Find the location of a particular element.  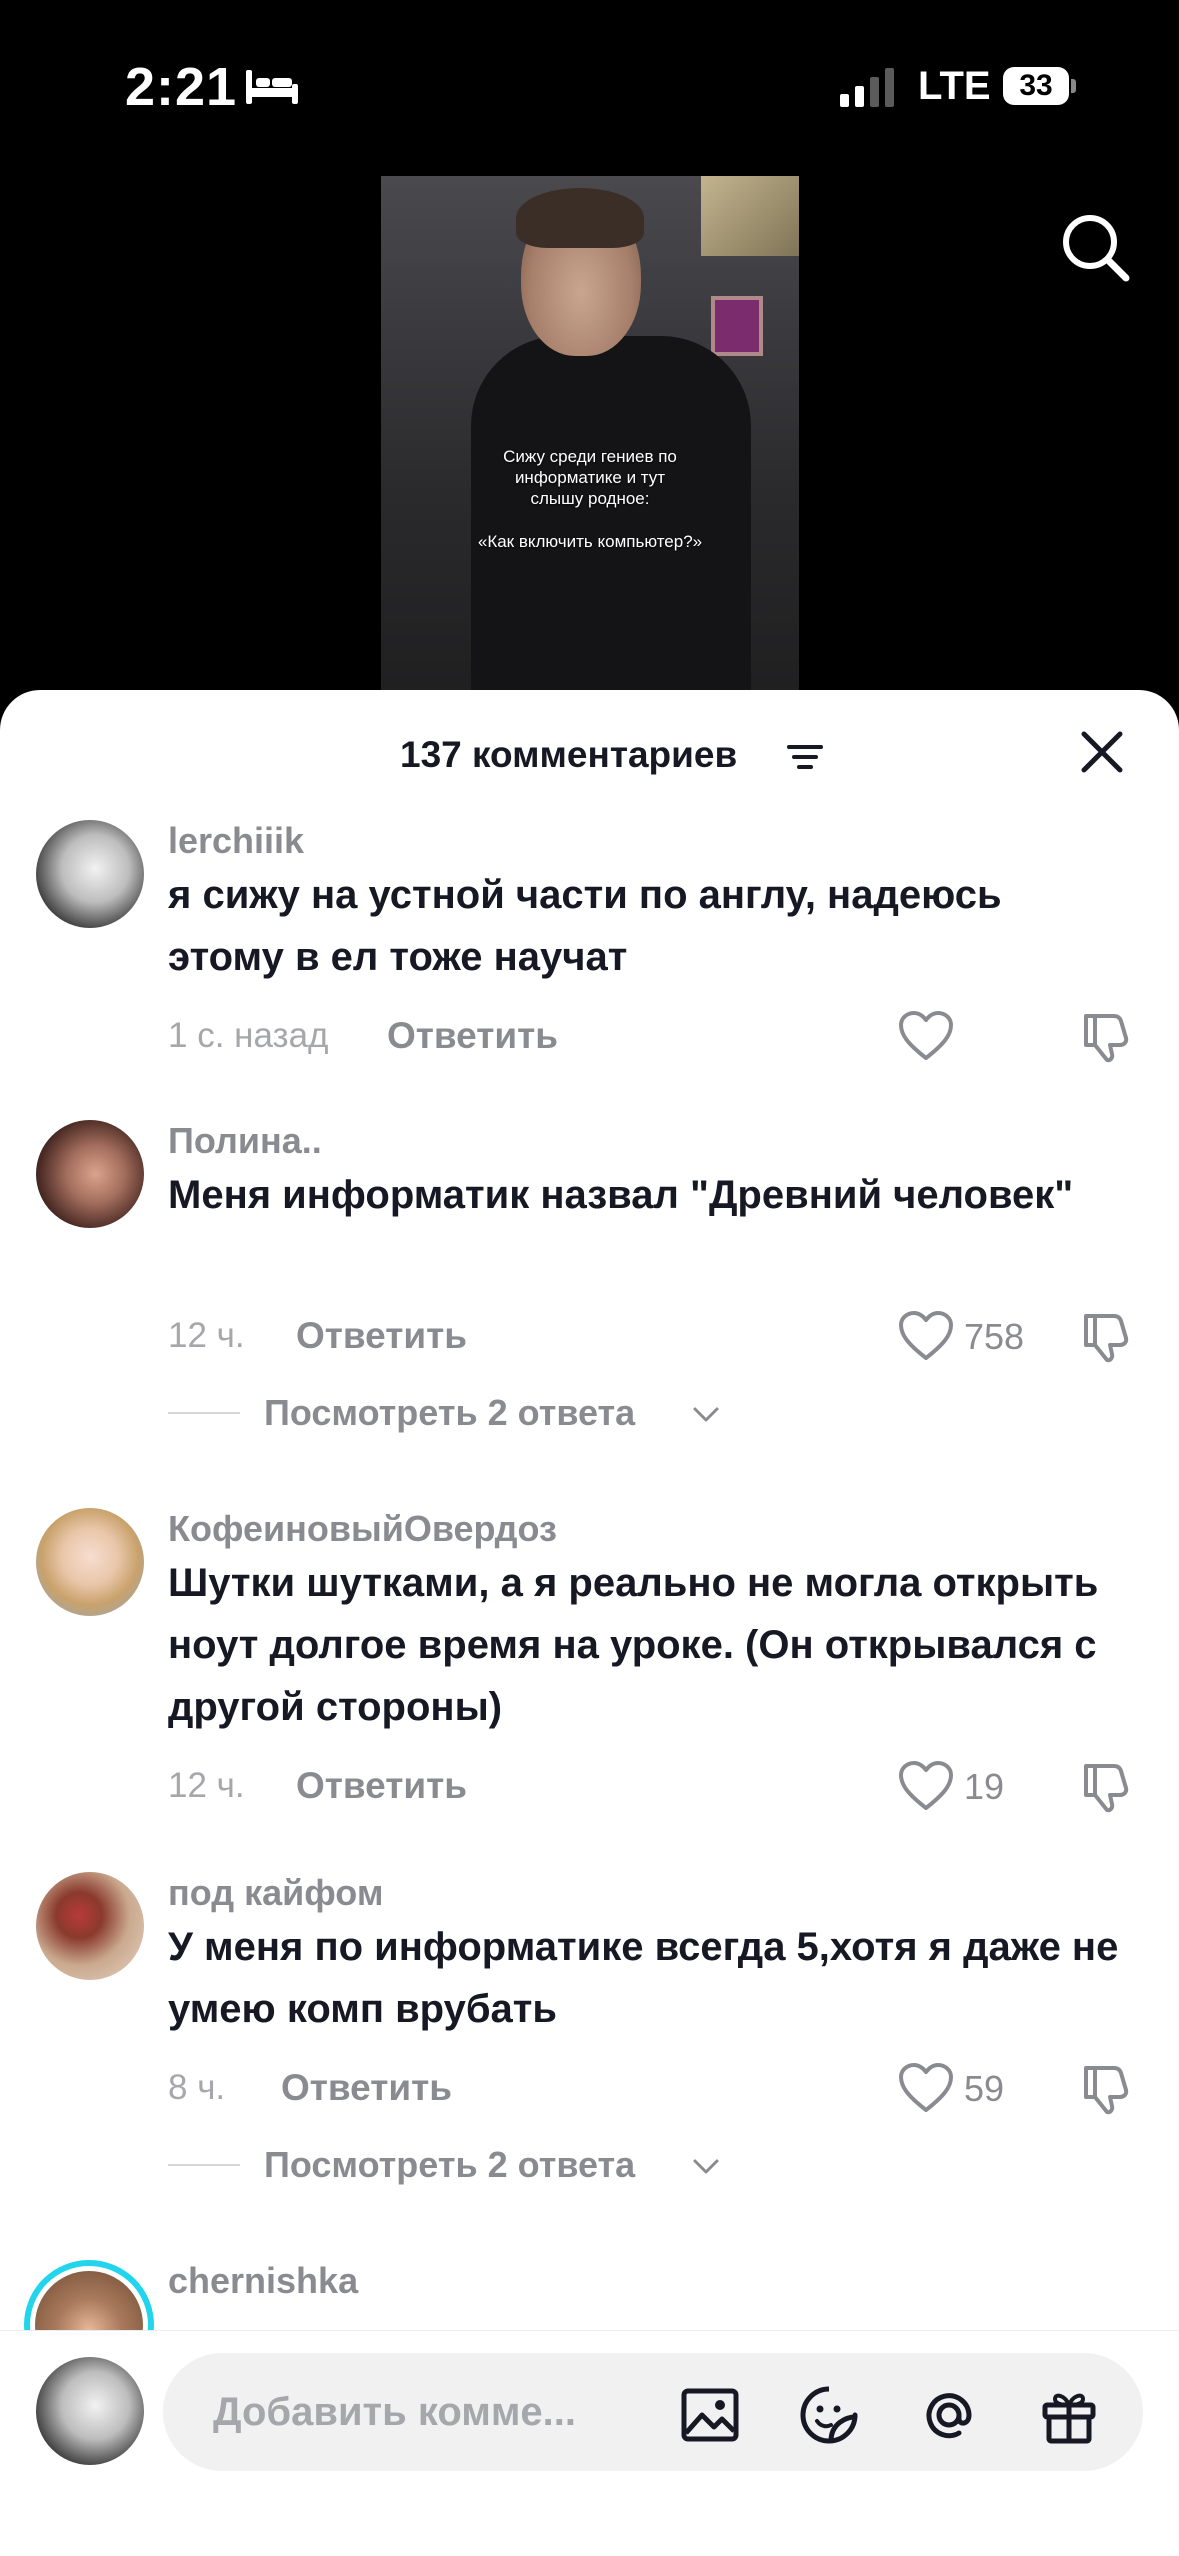

sheet-header: 137 комментариев is located at coordinates (589, 755).